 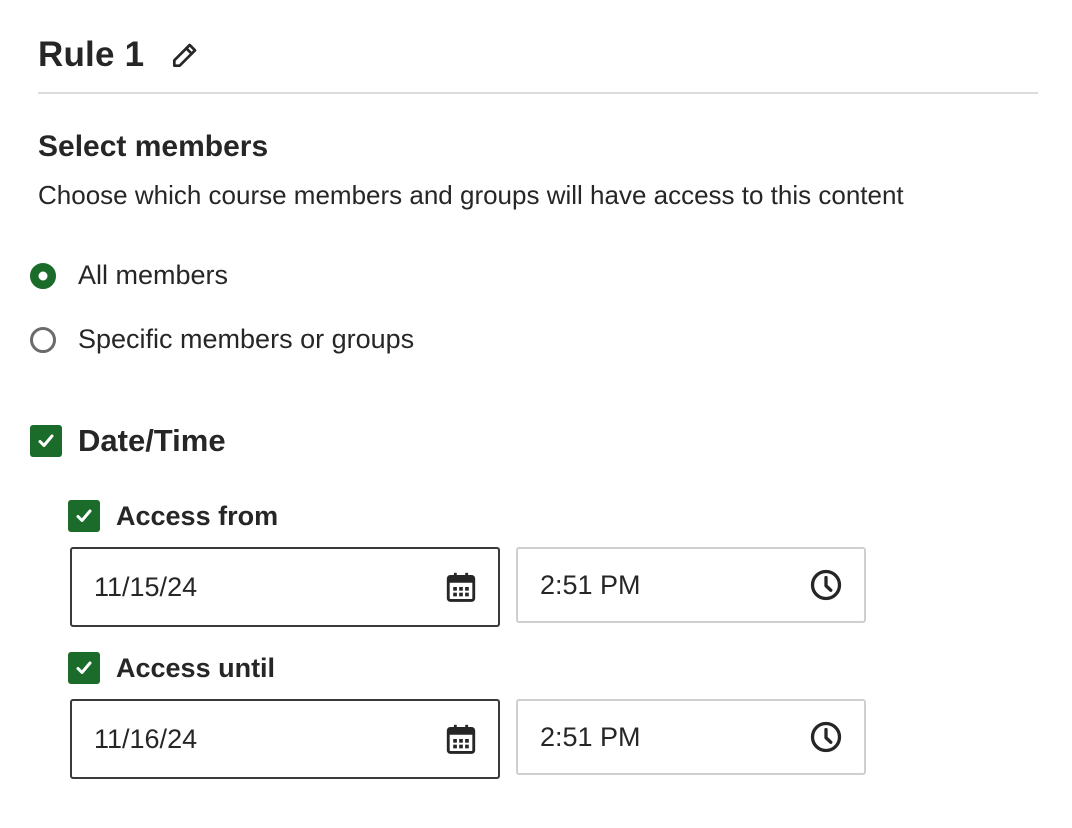 I want to click on access-from-label: Access from, so click(x=197, y=515).